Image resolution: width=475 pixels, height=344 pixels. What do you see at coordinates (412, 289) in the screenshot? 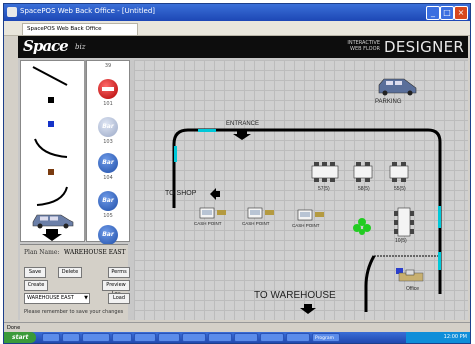
I see `office-label: Office` at bounding box center [412, 289].